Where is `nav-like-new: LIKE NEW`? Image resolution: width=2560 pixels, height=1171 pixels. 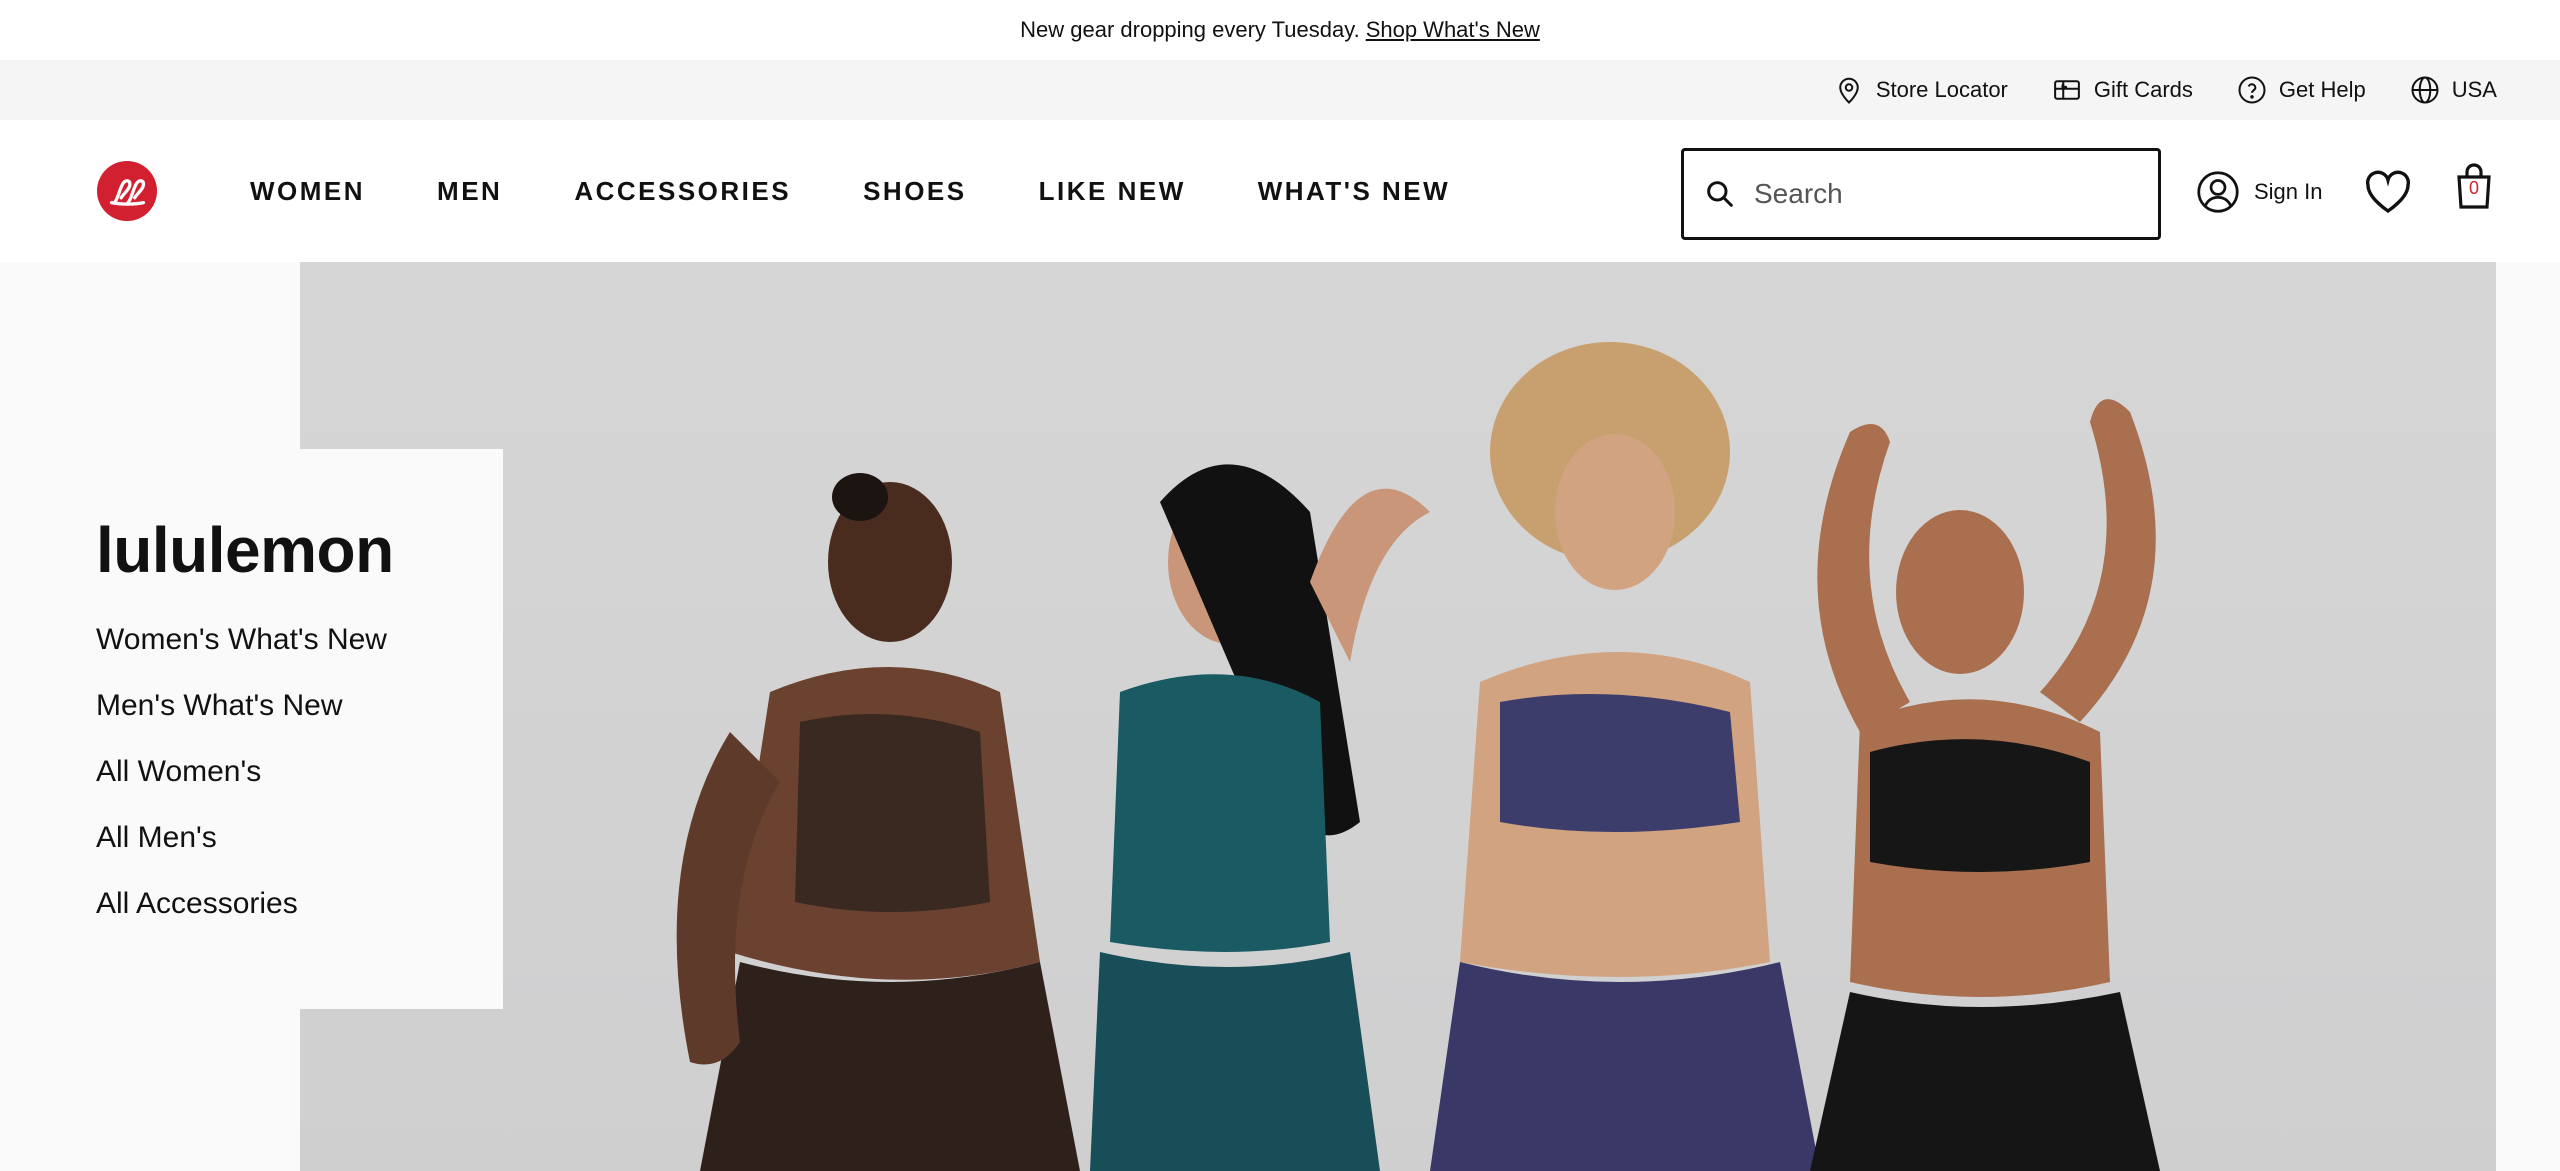 nav-like-new: LIKE NEW is located at coordinates (1112, 191).